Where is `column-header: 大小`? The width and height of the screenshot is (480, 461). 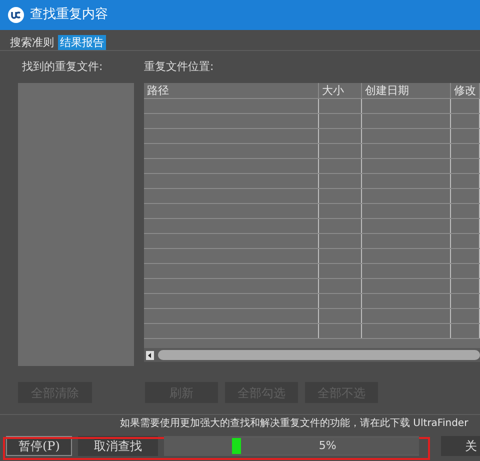 column-header: 大小 is located at coordinates (340, 90).